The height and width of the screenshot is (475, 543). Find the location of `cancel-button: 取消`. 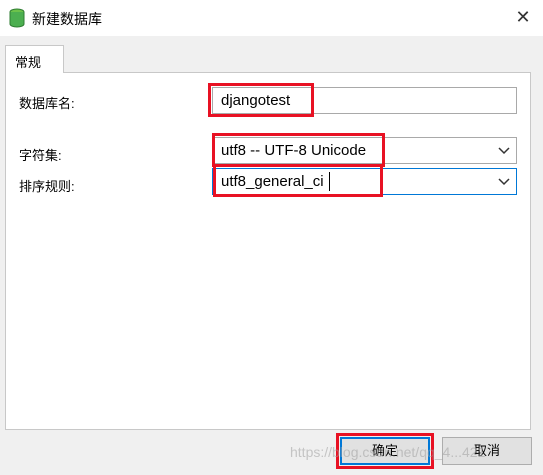

cancel-button: 取消 is located at coordinates (487, 451).